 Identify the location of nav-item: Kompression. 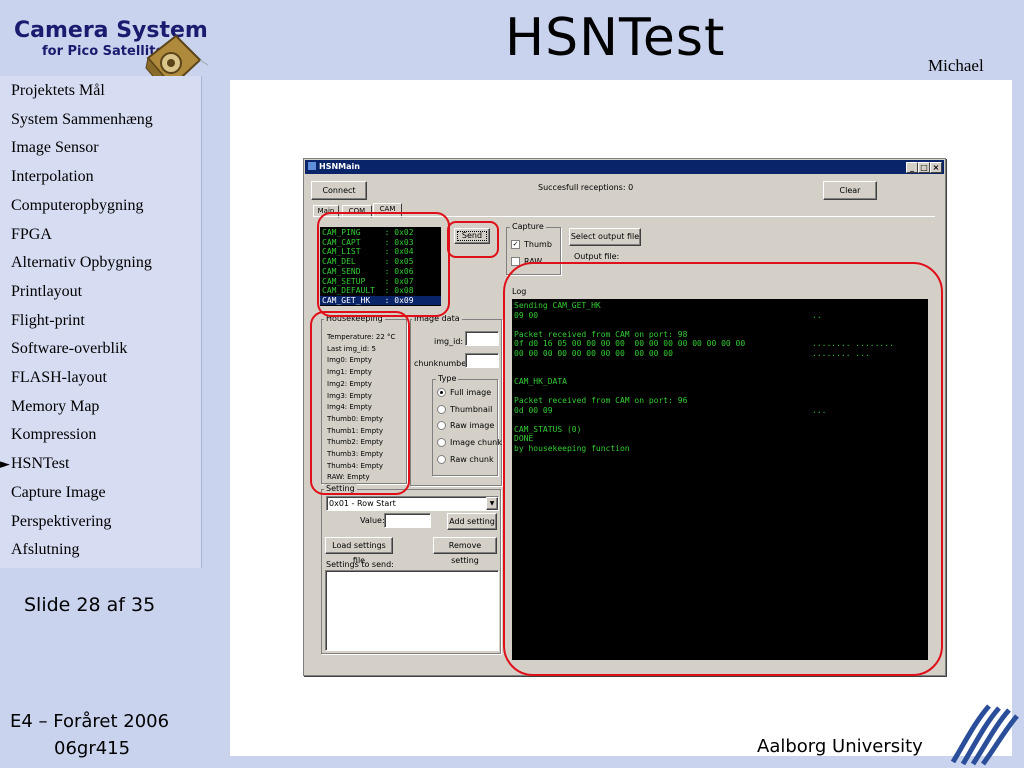
(53, 435).